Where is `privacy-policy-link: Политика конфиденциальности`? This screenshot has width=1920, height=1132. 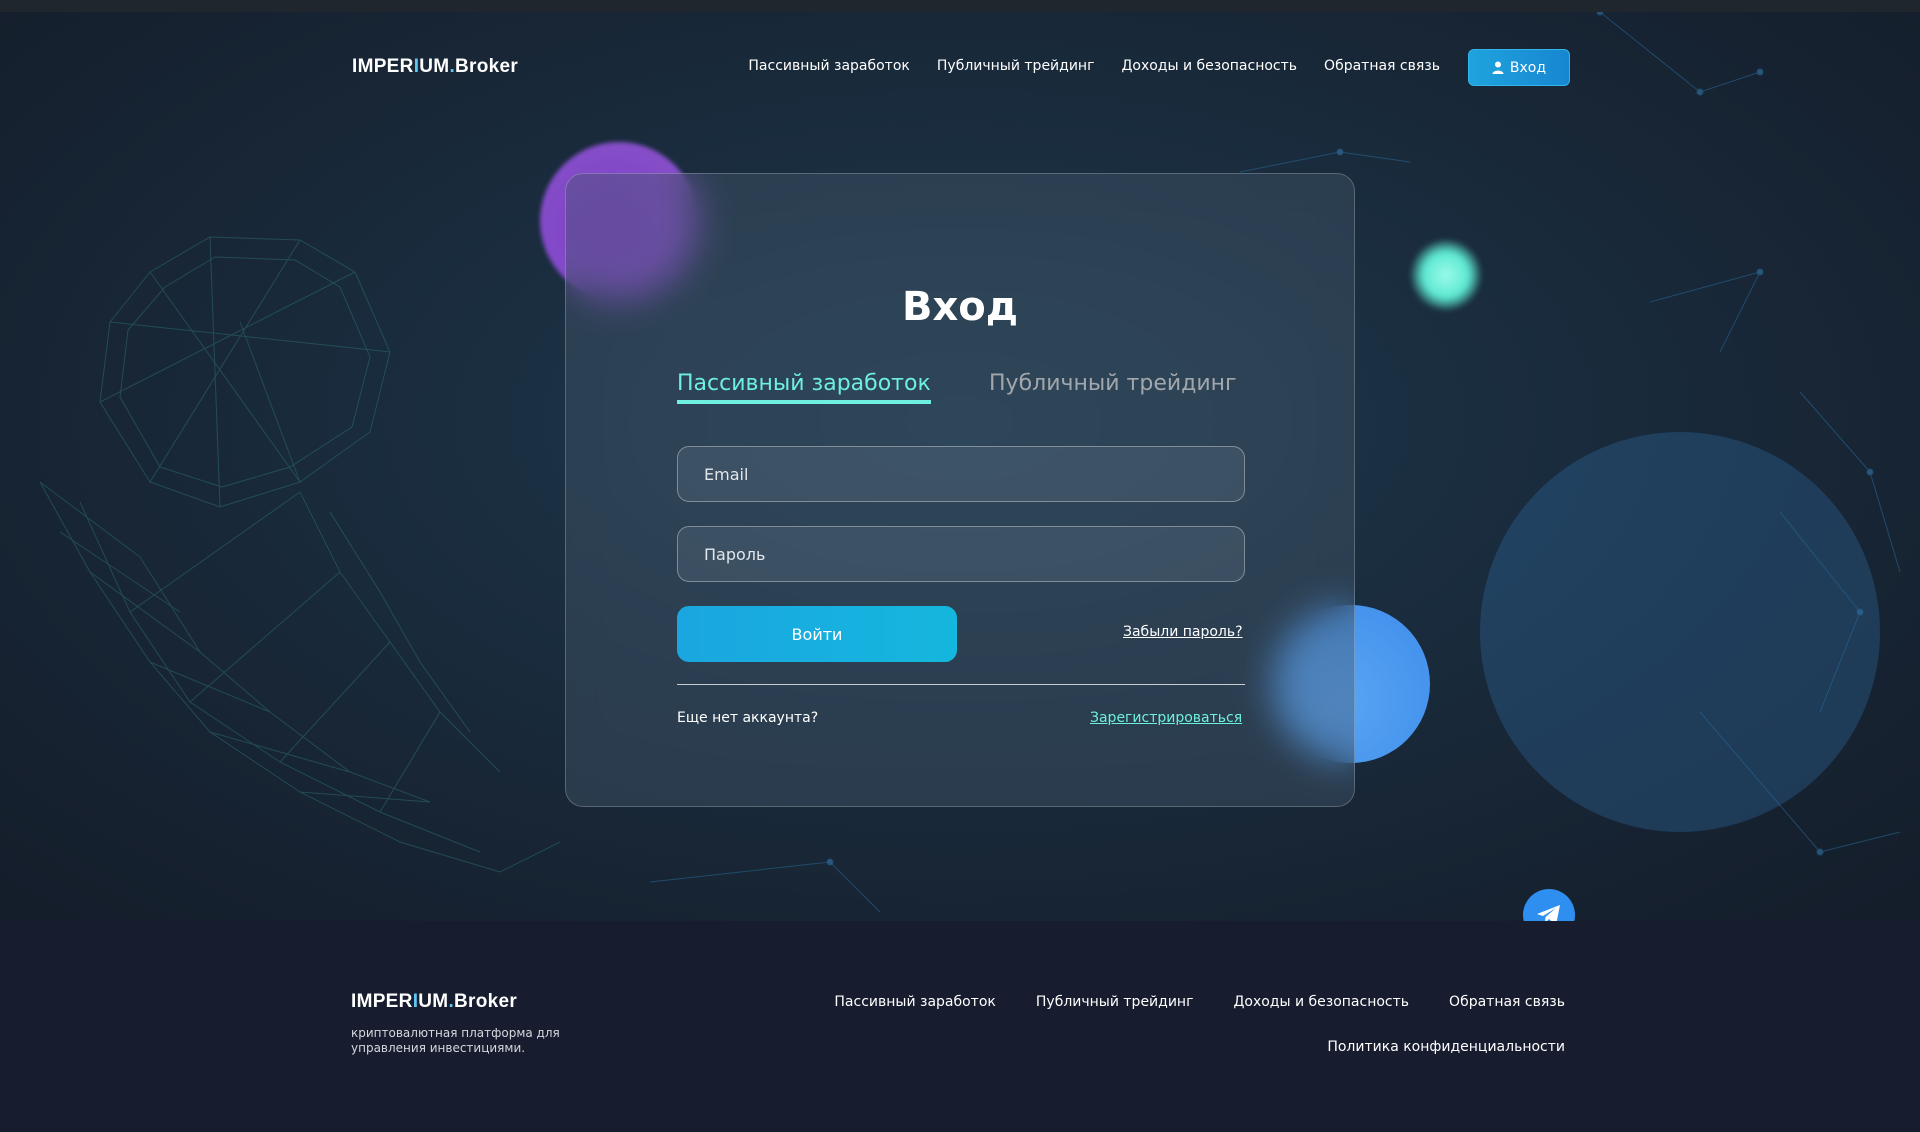
privacy-policy-link: Политика конфиденциальности is located at coordinates (1446, 1047).